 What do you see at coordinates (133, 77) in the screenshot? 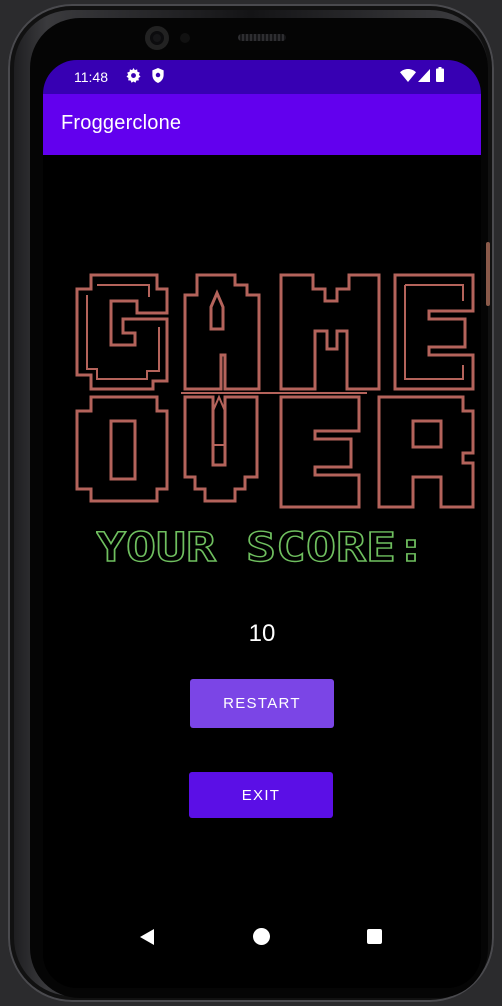
I see `gear-icon` at bounding box center [133, 77].